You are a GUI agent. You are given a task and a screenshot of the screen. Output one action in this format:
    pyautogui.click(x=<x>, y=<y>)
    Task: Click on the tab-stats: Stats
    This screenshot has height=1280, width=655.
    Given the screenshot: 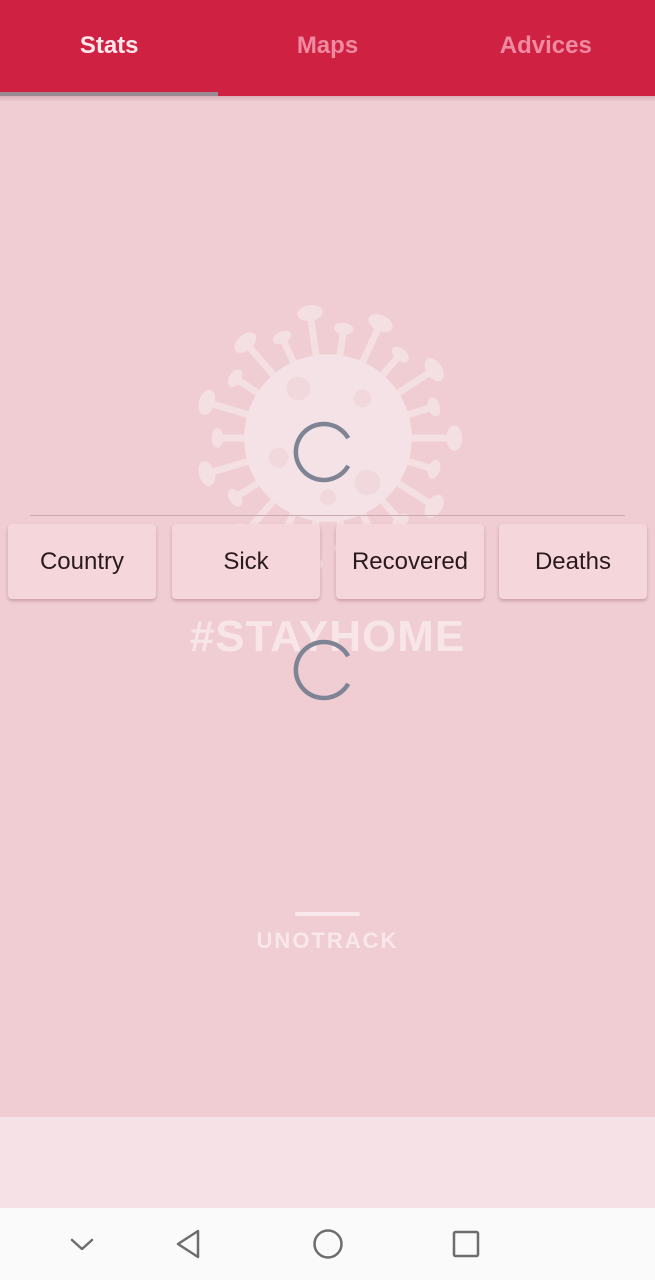 What is the action you would take?
    pyautogui.click(x=109, y=48)
    